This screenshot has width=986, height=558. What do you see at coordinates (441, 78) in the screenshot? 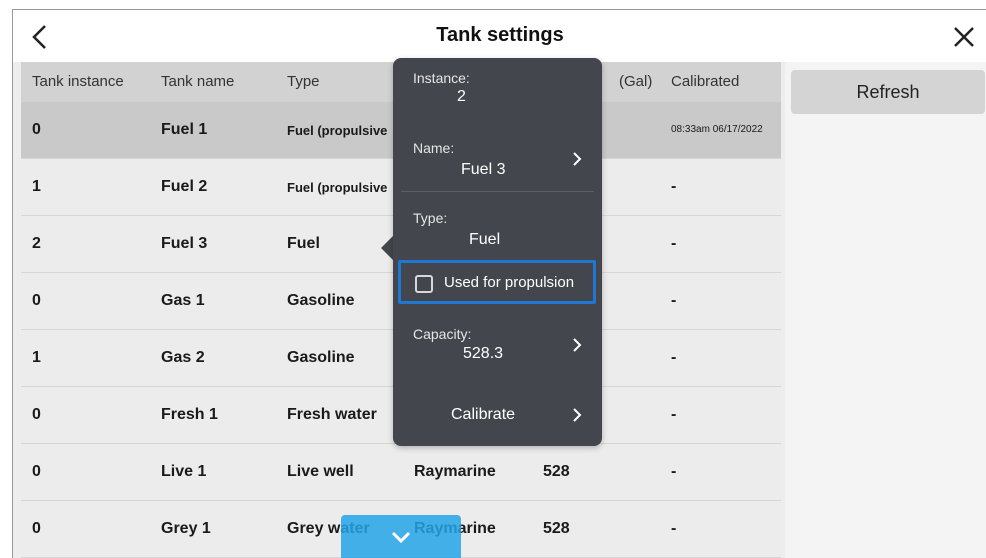
I see `instance-label: Instance:` at bounding box center [441, 78].